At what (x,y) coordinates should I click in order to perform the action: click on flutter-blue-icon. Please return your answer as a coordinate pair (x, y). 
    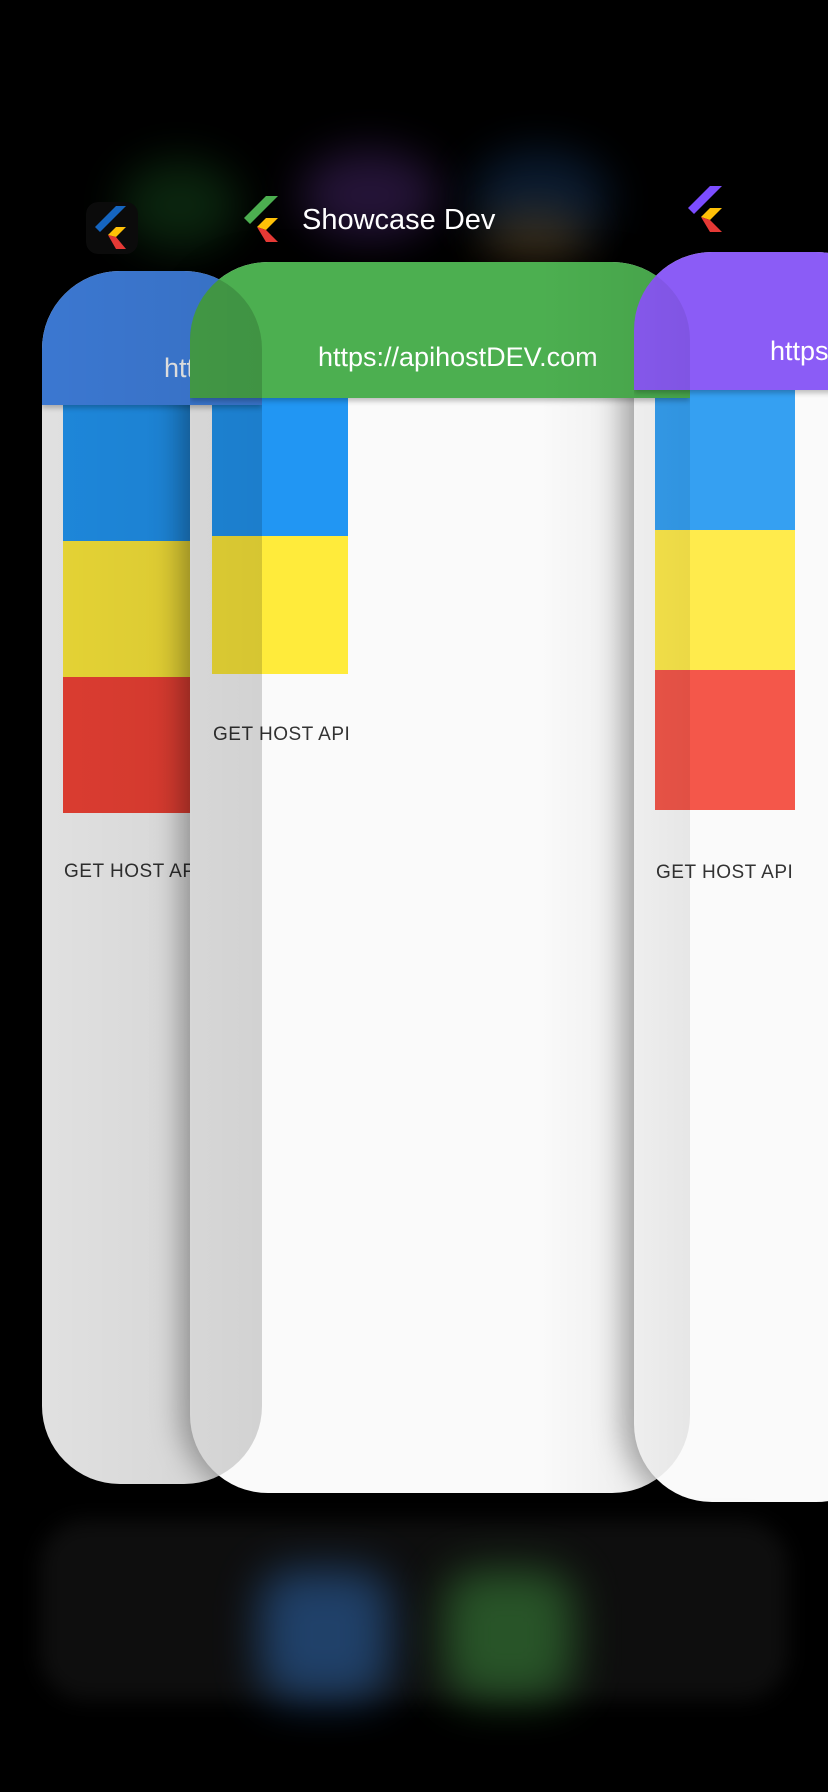
    Looking at the image, I should click on (112, 228).